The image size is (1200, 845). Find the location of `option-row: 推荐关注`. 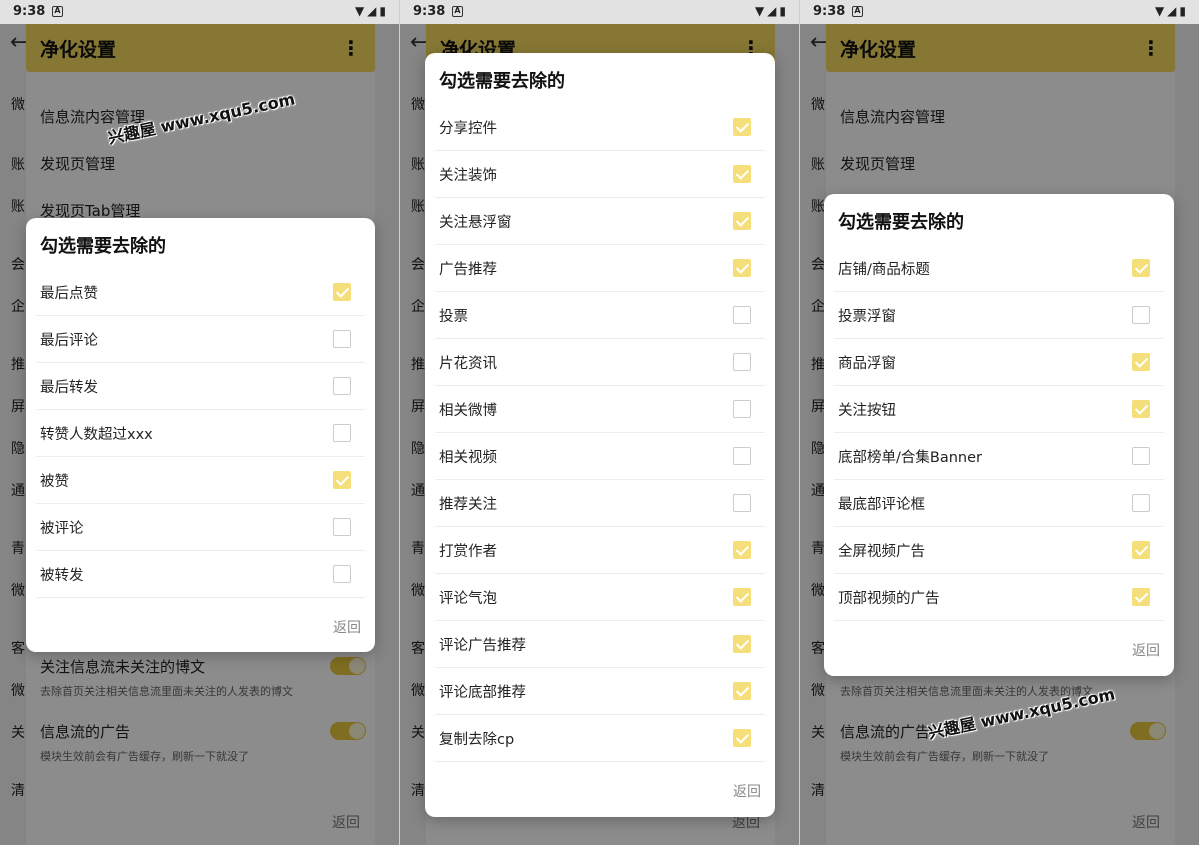

option-row: 推荐关注 is located at coordinates (600, 503).